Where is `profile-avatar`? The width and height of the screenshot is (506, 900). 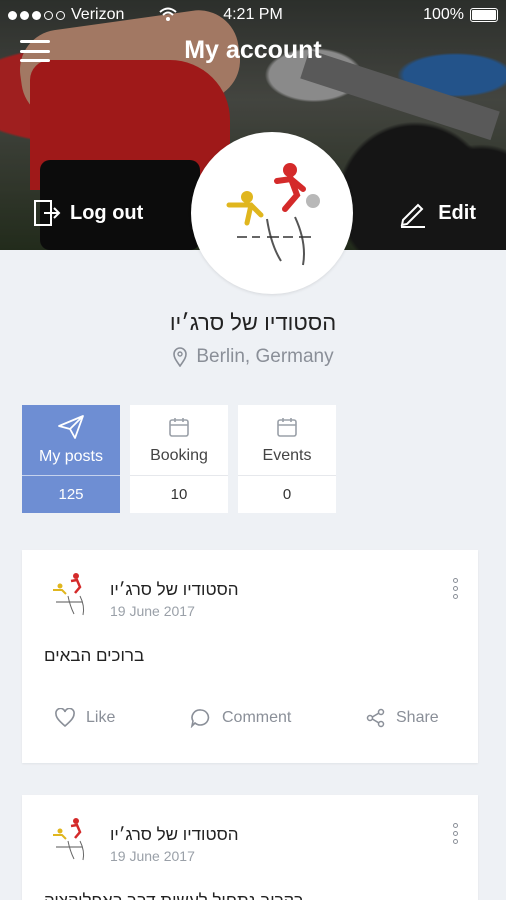 profile-avatar is located at coordinates (272, 213).